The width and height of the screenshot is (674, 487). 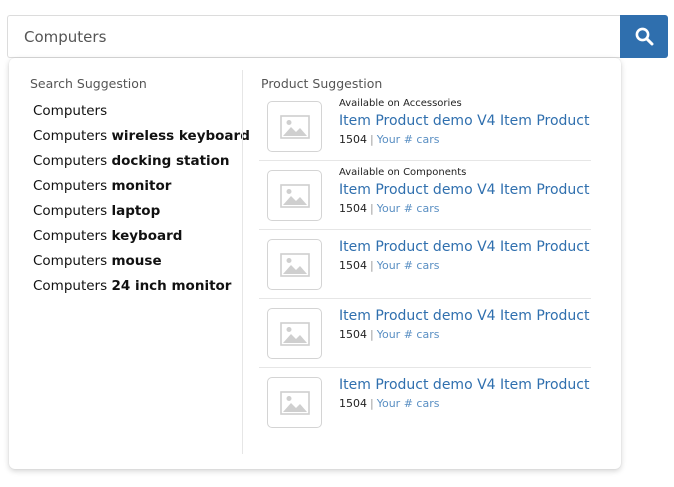 I want to click on search-suggestion-item: Computers keyboard, so click(x=141, y=240).